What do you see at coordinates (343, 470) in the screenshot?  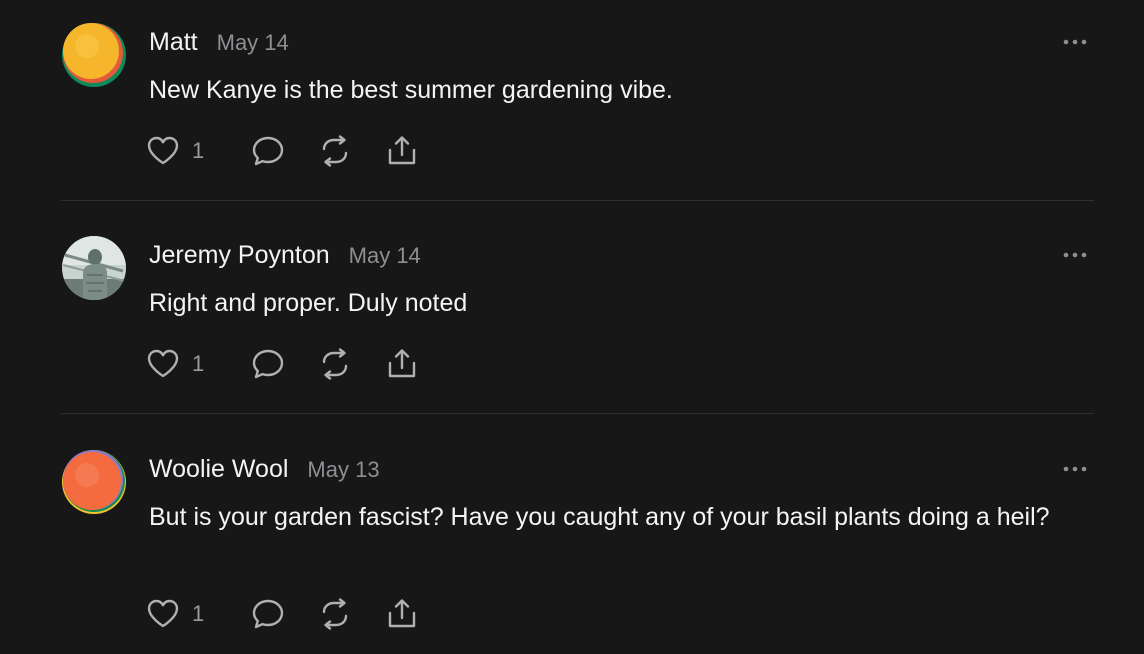 I see `comment-date: May 13` at bounding box center [343, 470].